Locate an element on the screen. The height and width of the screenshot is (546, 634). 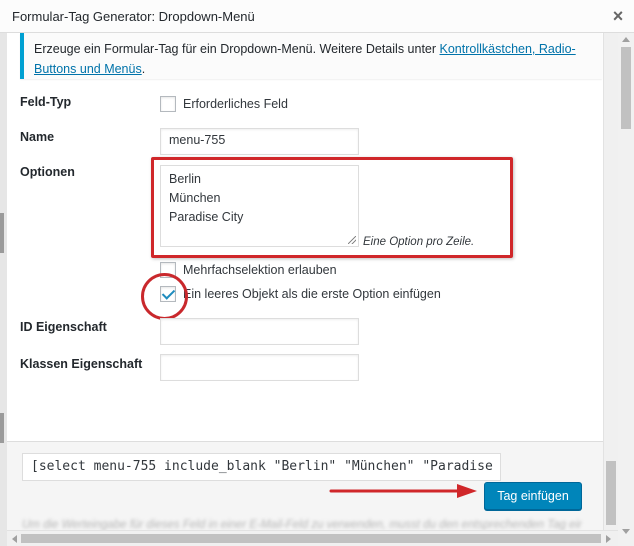
options-label: Optionen is located at coordinates (47, 172).